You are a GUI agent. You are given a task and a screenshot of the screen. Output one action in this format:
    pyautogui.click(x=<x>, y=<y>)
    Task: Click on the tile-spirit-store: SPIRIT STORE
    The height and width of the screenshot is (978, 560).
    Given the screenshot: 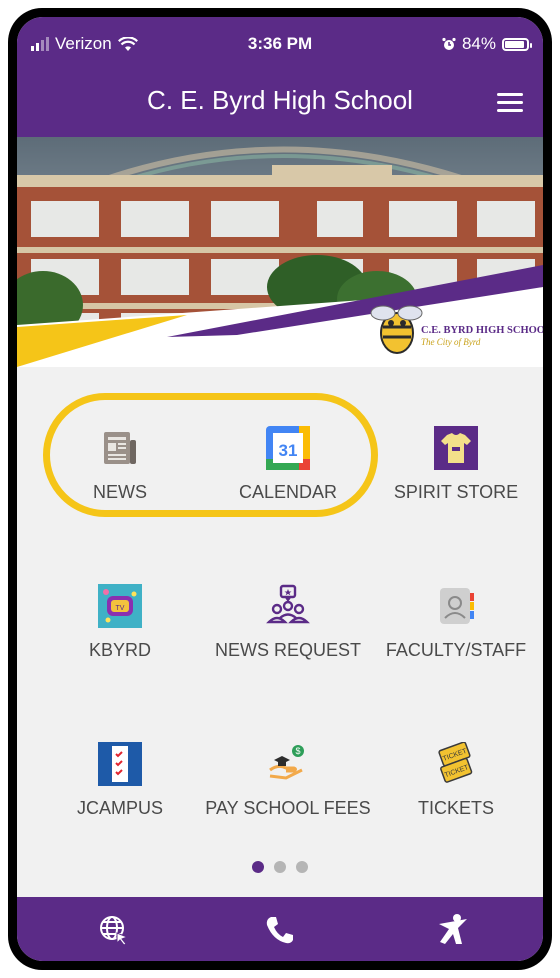 What is the action you would take?
    pyautogui.click(x=456, y=488)
    